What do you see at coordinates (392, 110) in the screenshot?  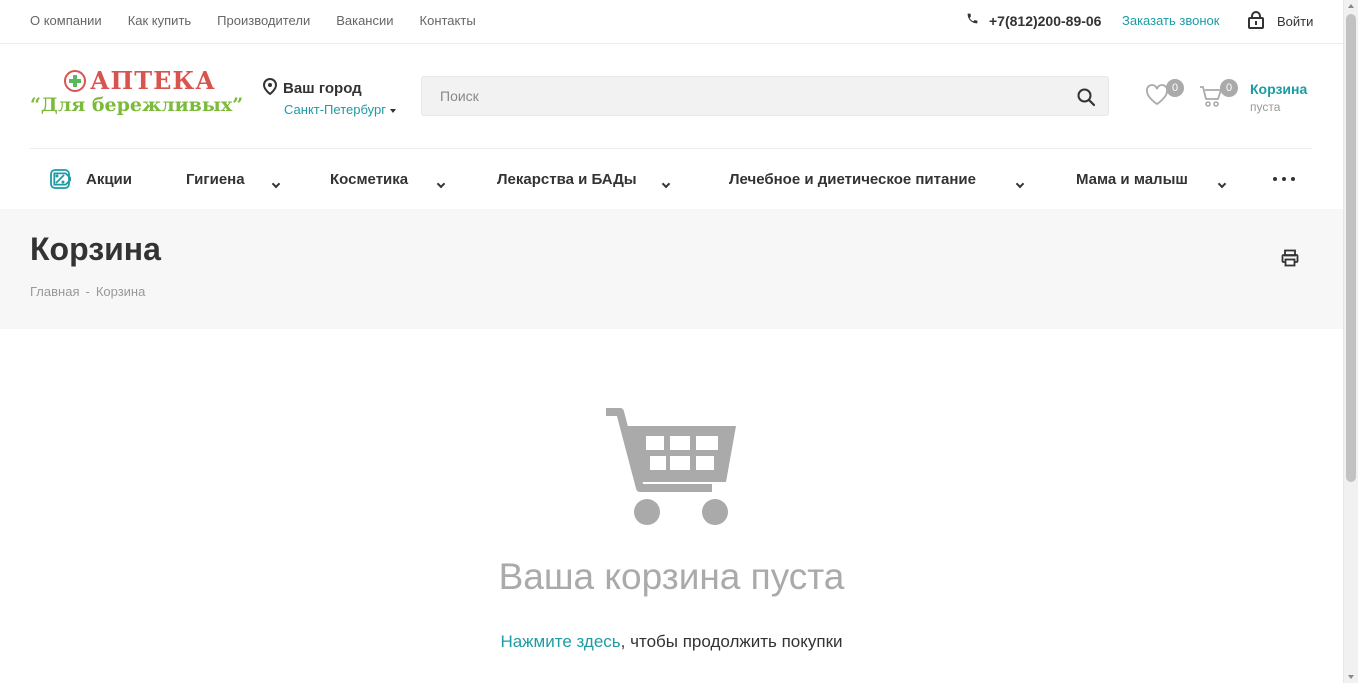 I see `caret-down-icon` at bounding box center [392, 110].